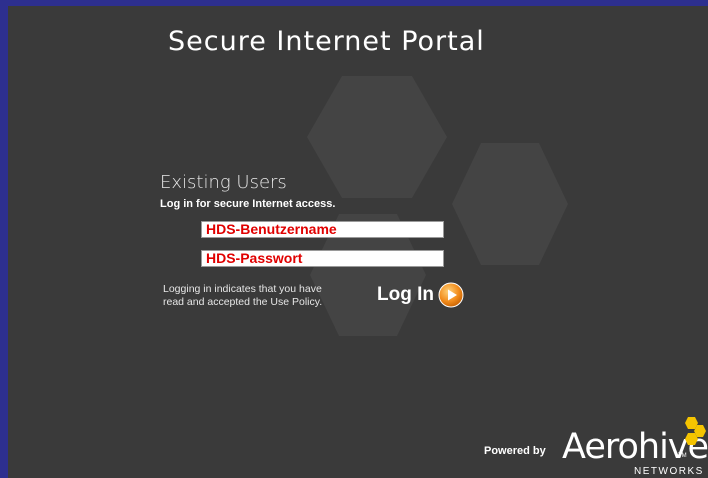 This screenshot has height=478, width=708. I want to click on hexagon-top, so click(377, 137).